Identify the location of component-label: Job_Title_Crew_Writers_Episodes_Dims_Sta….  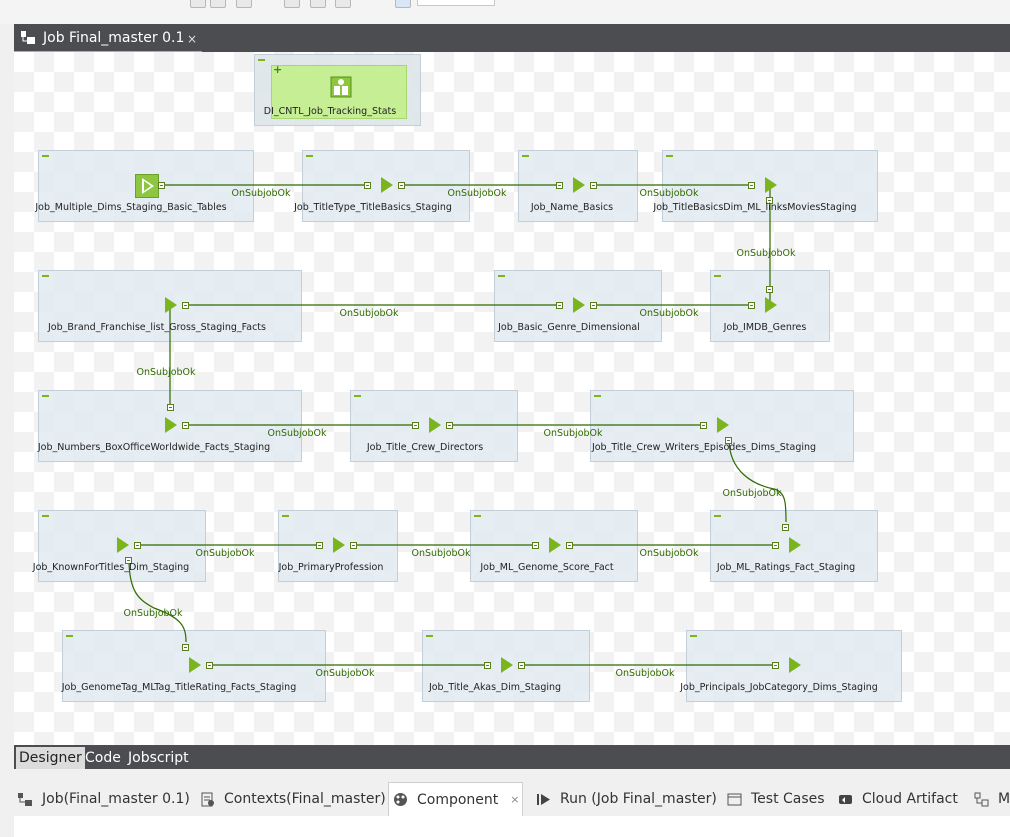
(704, 447).